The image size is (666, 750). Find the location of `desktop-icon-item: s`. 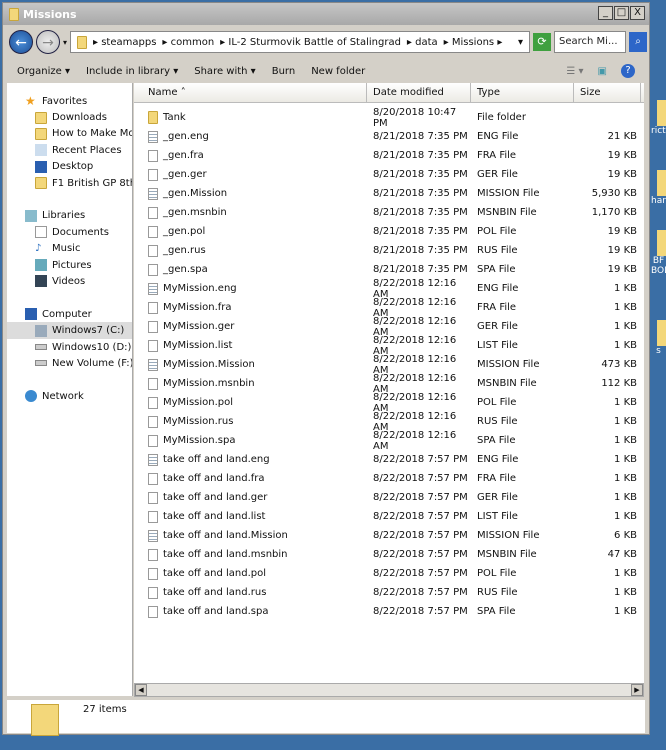

desktop-icon-item: s is located at coordinates (658, 338).